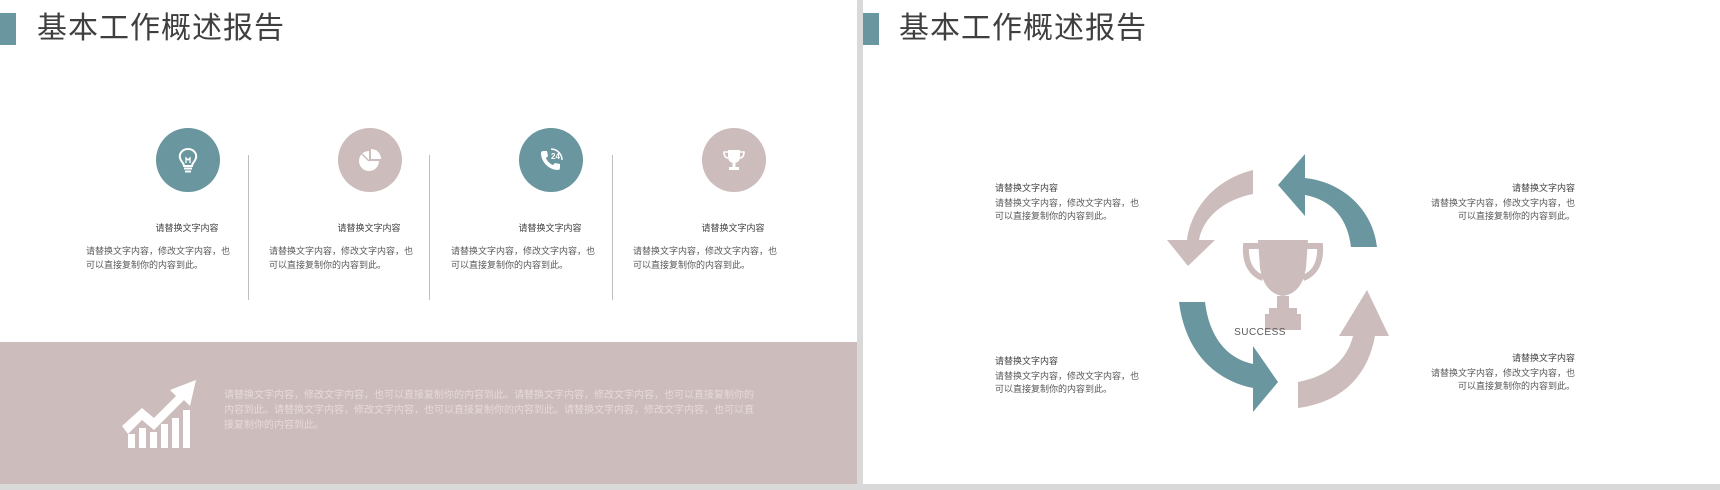 This screenshot has width=1720, height=490. I want to click on text-block-bottom-right: 请替换文字内容 请替换文字内容，修改文字内容，也可以直接复制你的内容到此。, so click(1500, 372).